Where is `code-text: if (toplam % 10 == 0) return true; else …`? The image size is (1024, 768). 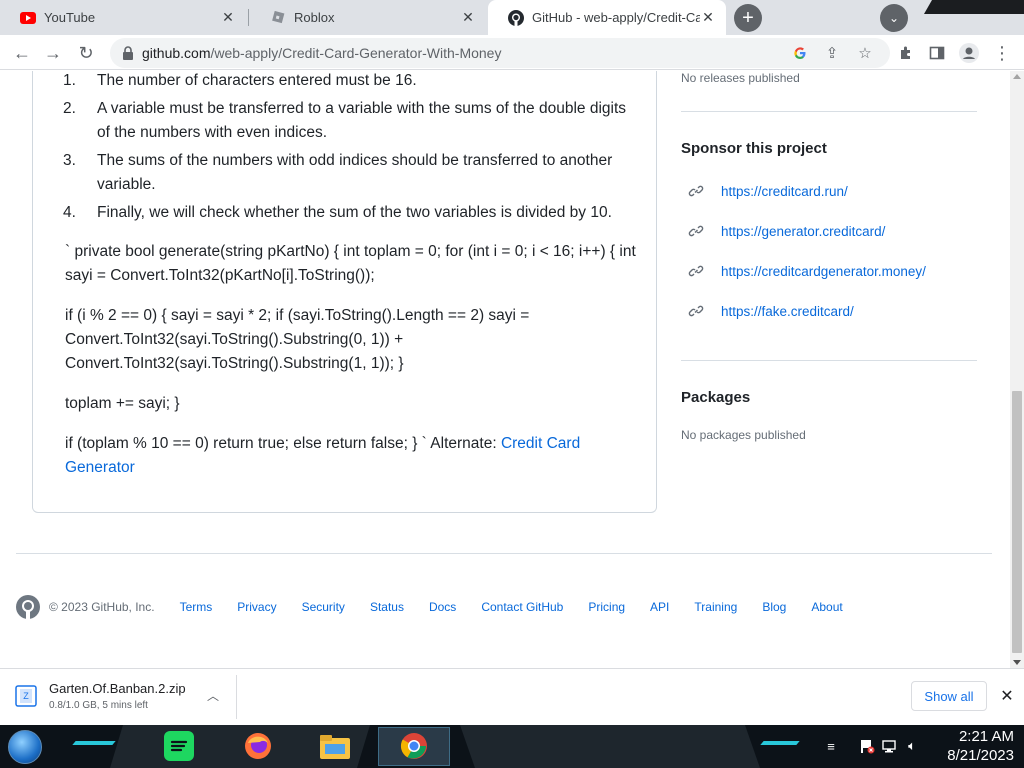 code-text: if (toplam % 10 == 0) return true; else … is located at coordinates (283, 443).